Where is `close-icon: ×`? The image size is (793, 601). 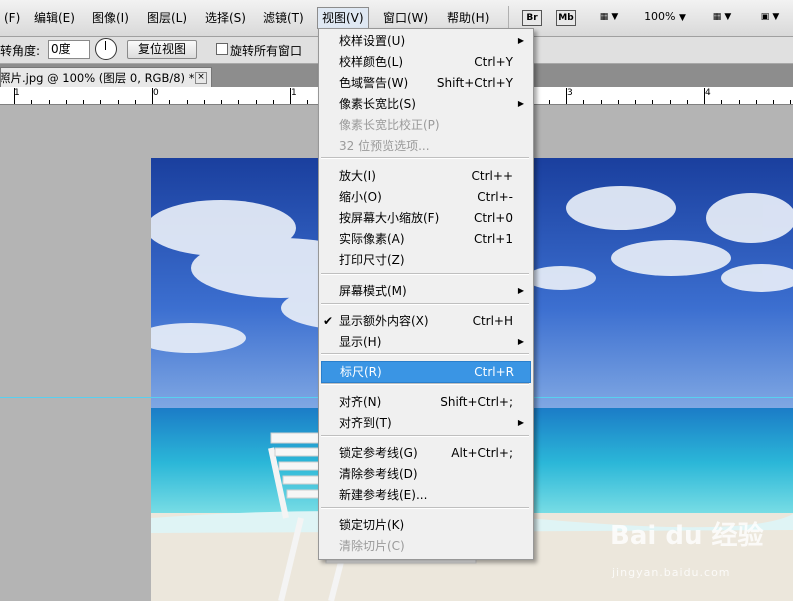
close-icon: × is located at coordinates (201, 78).